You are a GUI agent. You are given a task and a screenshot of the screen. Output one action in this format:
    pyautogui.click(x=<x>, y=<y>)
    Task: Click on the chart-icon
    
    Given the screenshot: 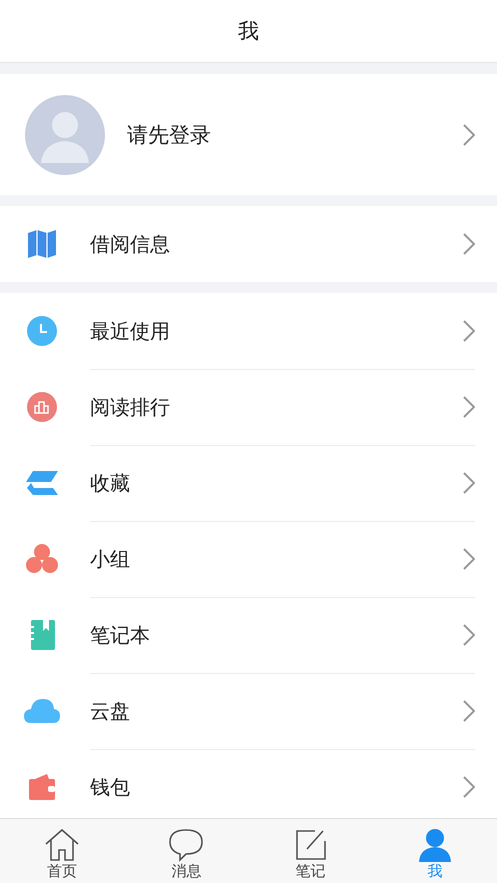 What is the action you would take?
    pyautogui.click(x=42, y=407)
    